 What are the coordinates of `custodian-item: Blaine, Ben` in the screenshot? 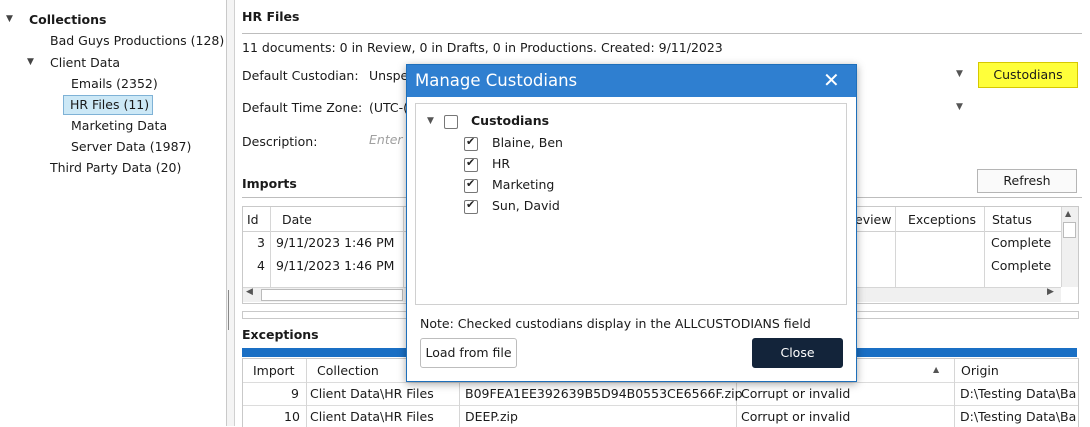 It's located at (527, 142).